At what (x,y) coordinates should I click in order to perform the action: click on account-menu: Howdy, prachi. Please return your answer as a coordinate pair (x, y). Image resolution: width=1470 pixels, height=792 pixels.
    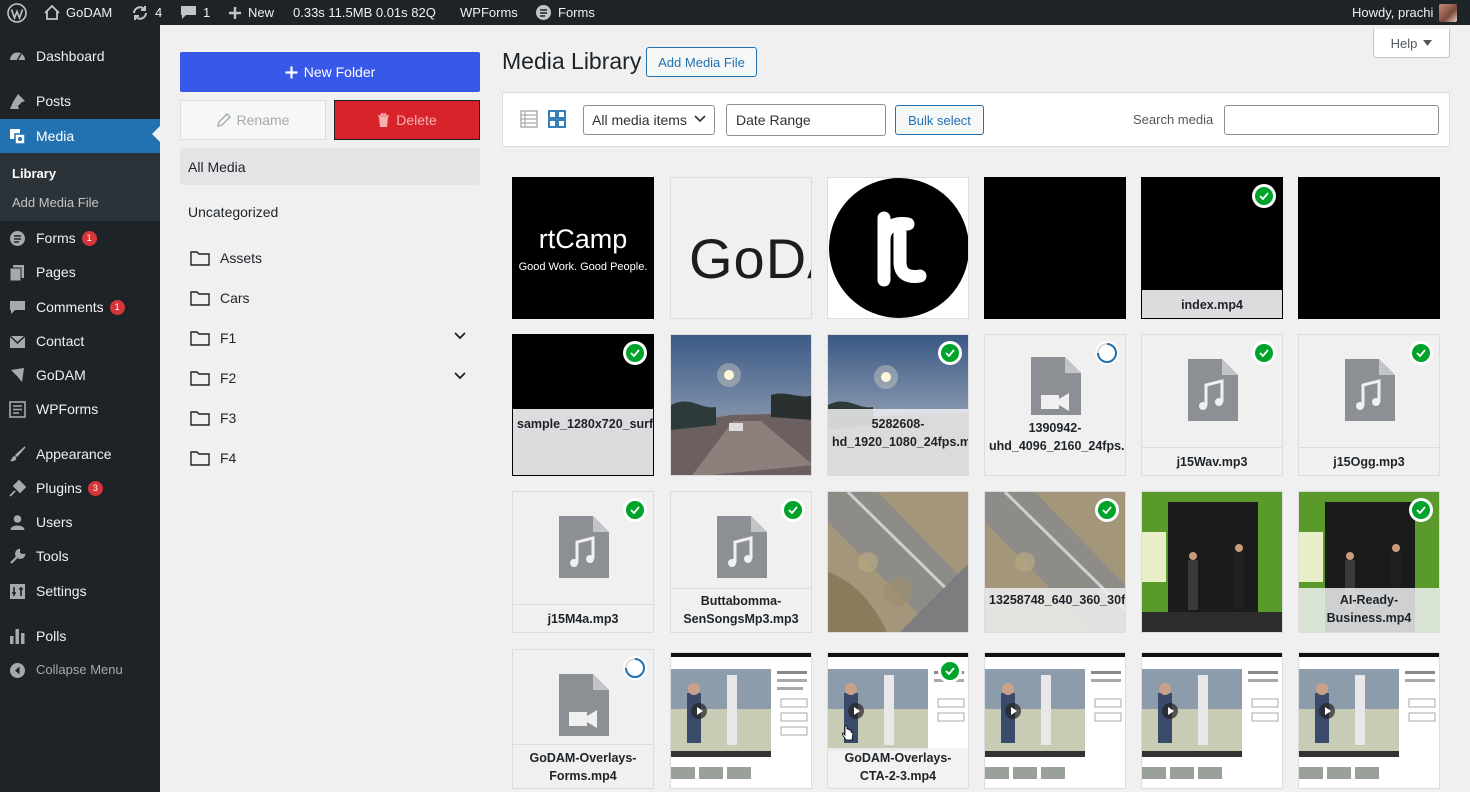
    Looking at the image, I should click on (1405, 12).